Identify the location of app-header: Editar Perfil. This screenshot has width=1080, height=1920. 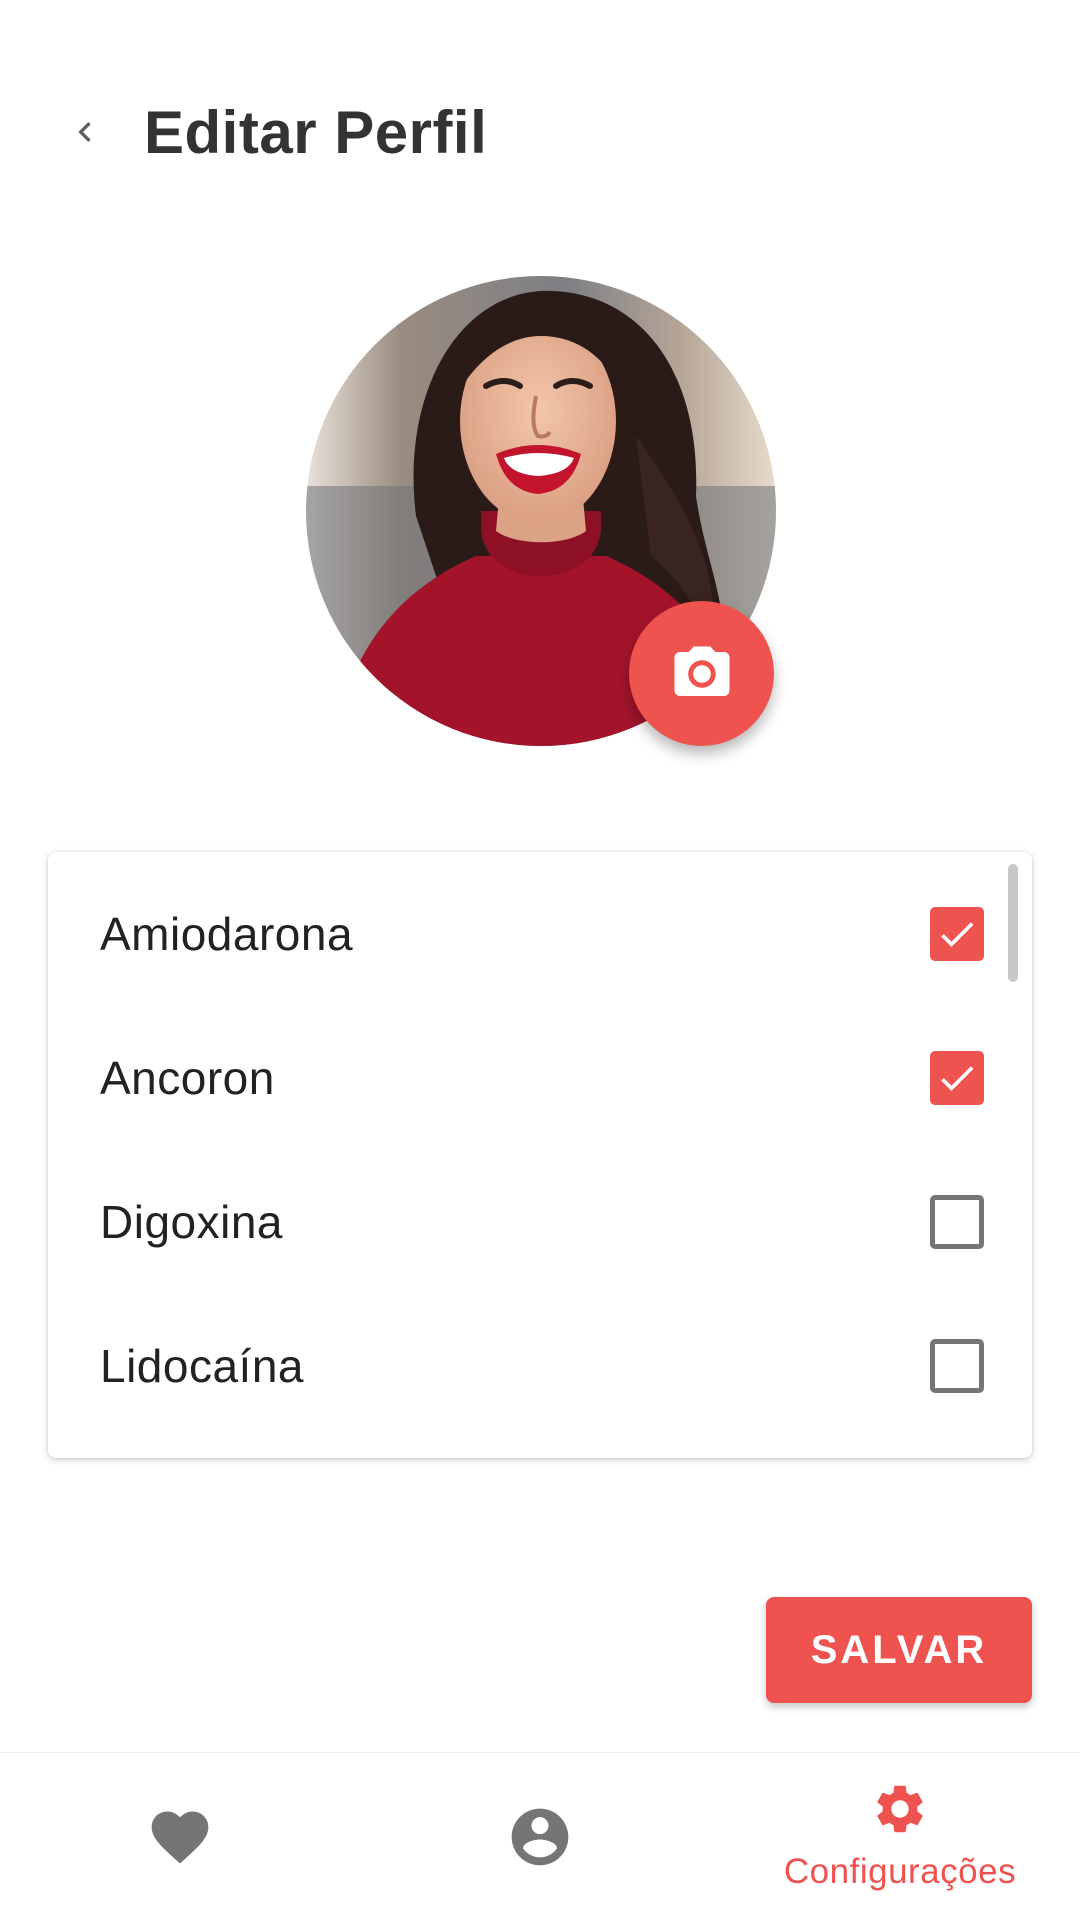
(540, 132).